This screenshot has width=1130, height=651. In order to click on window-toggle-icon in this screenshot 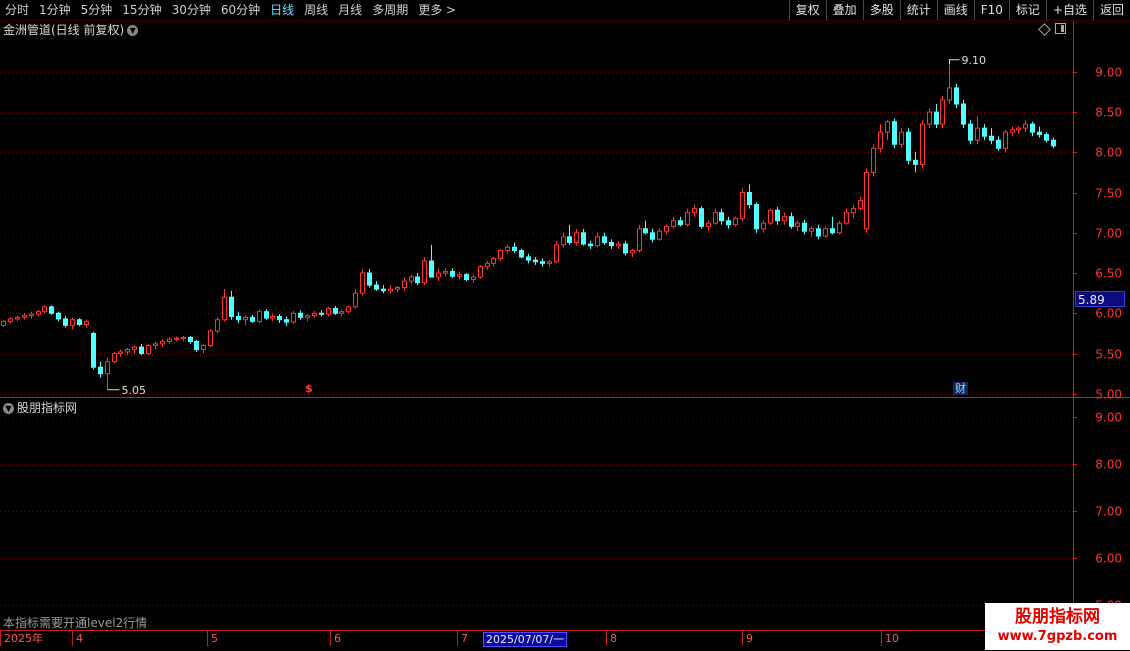, I will do `click(1060, 28)`.